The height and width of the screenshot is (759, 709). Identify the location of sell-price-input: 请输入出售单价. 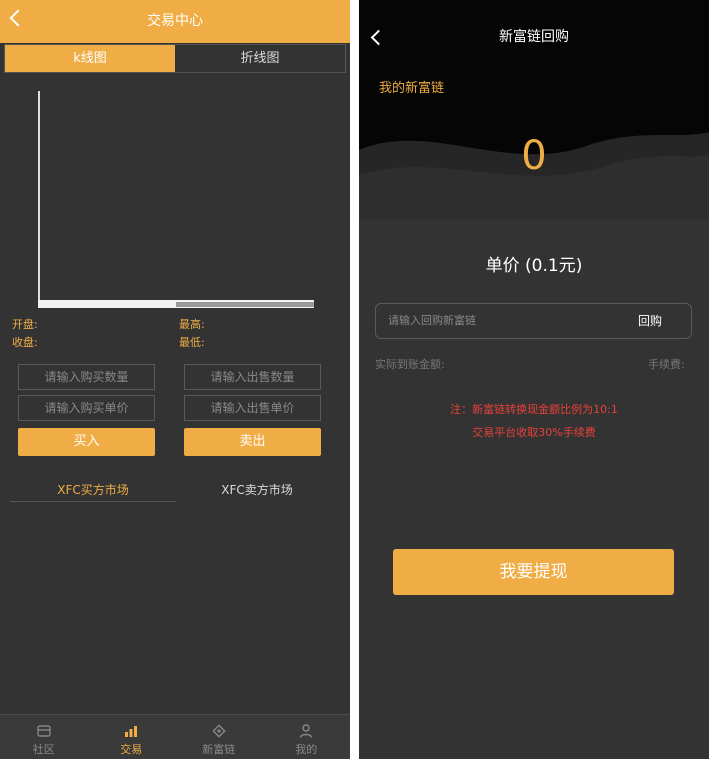
(252, 408).